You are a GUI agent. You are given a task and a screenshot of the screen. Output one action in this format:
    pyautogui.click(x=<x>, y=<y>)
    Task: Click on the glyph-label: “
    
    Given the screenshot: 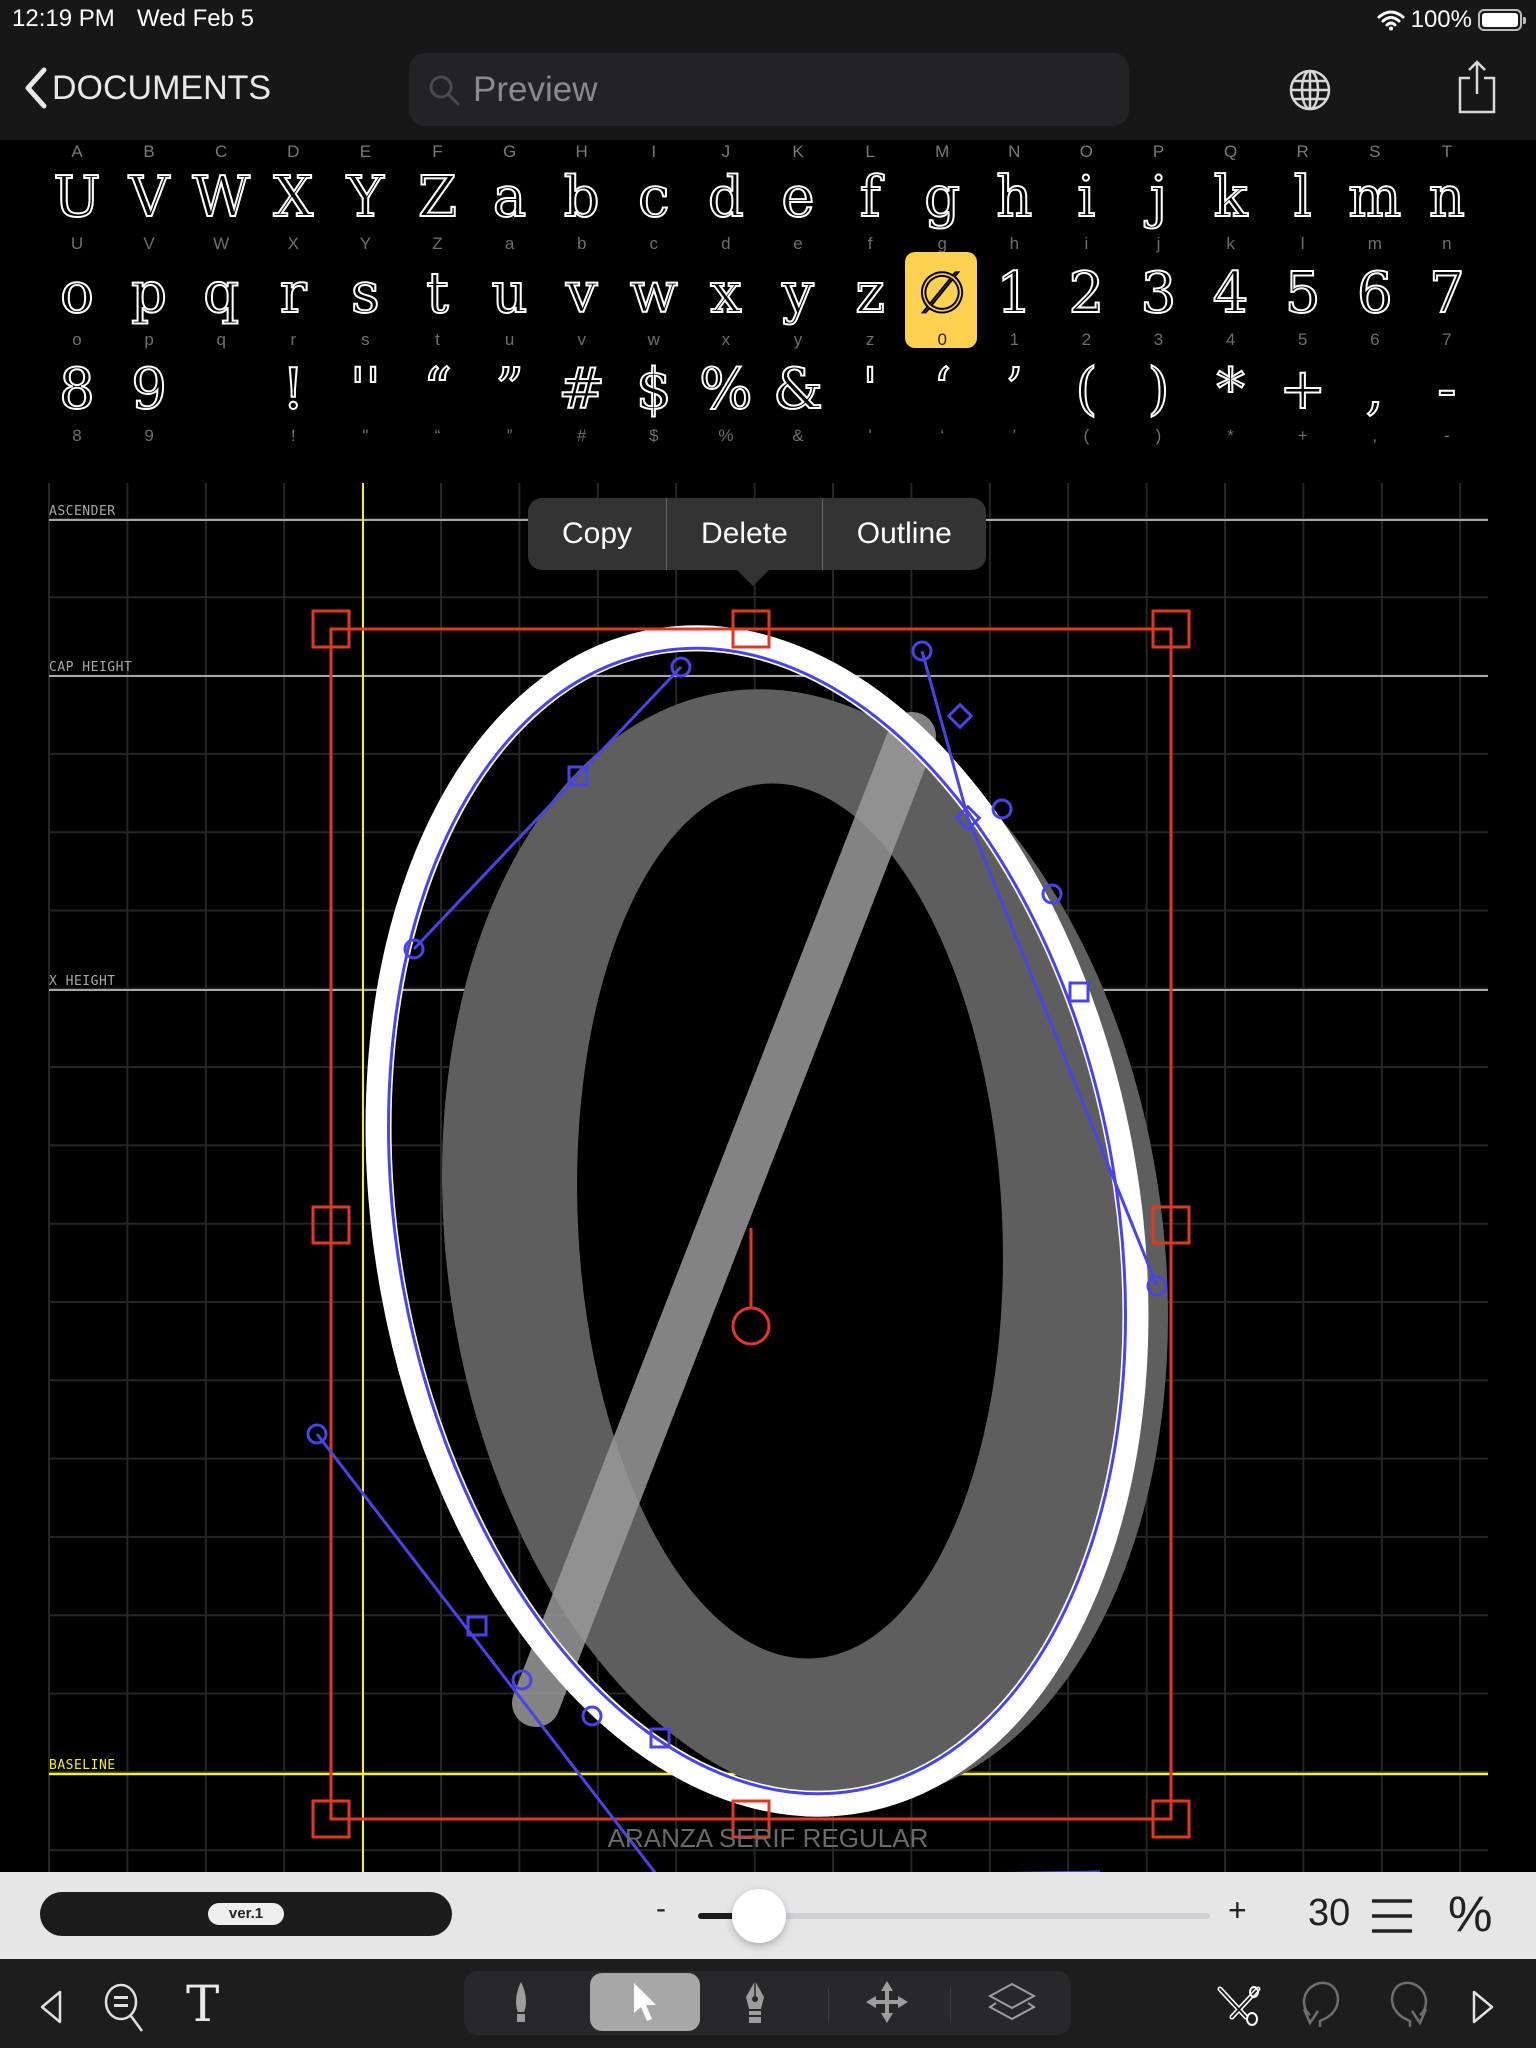 What is the action you would take?
    pyautogui.click(x=437, y=435)
    